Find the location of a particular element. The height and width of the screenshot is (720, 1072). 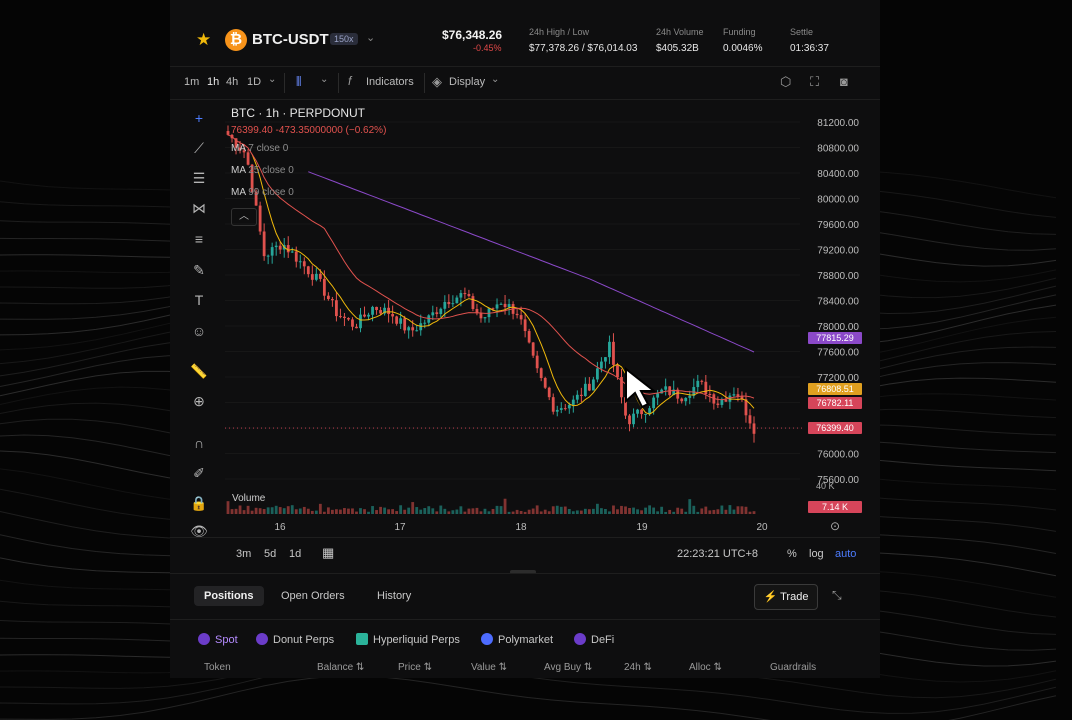

subtab-spot: Spot is located at coordinates (218, 639).